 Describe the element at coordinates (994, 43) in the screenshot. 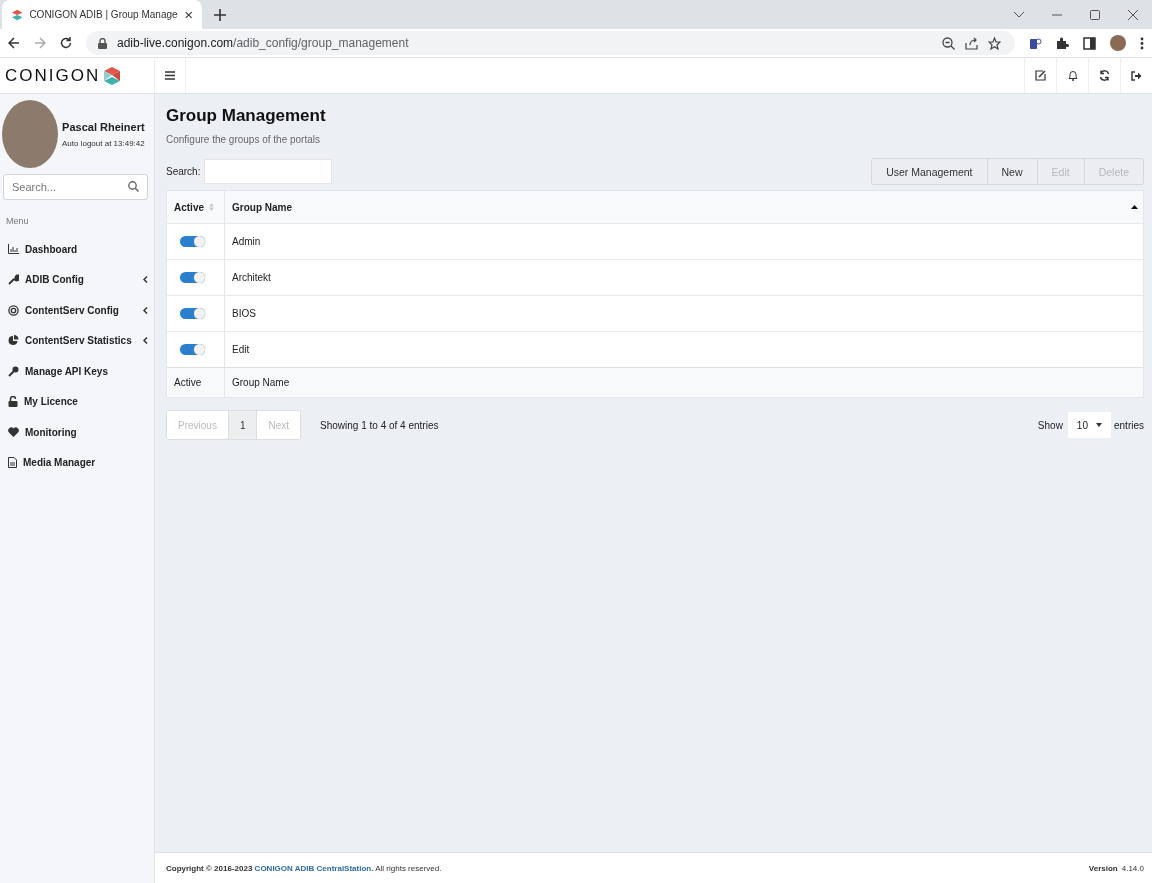

I see `star-icon` at that location.